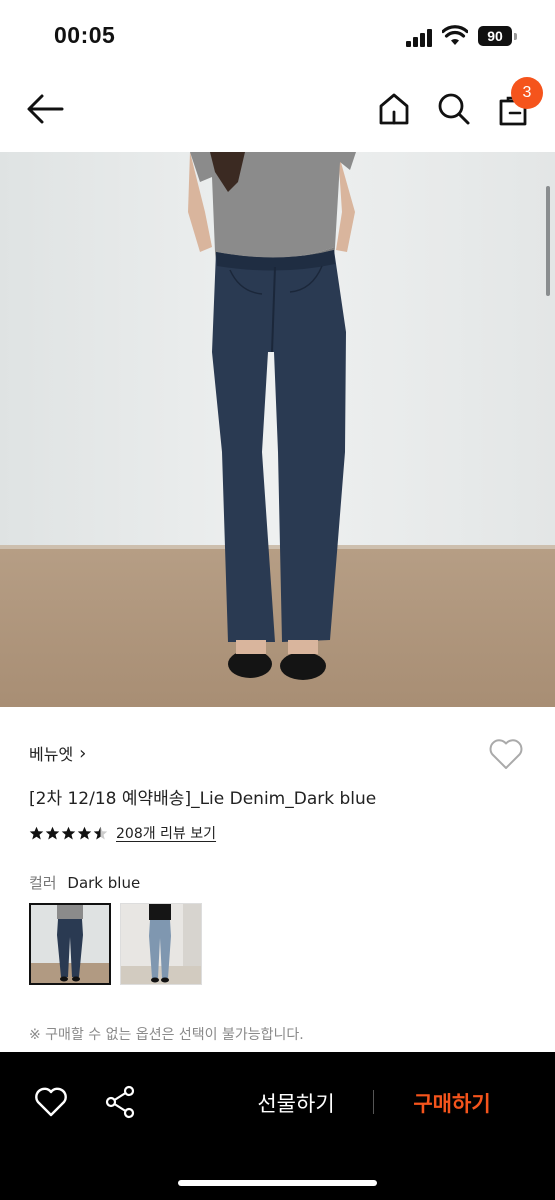 This screenshot has height=1200, width=555. Describe the element at coordinates (420, 38) in the screenshot. I see `signal-icon` at that location.